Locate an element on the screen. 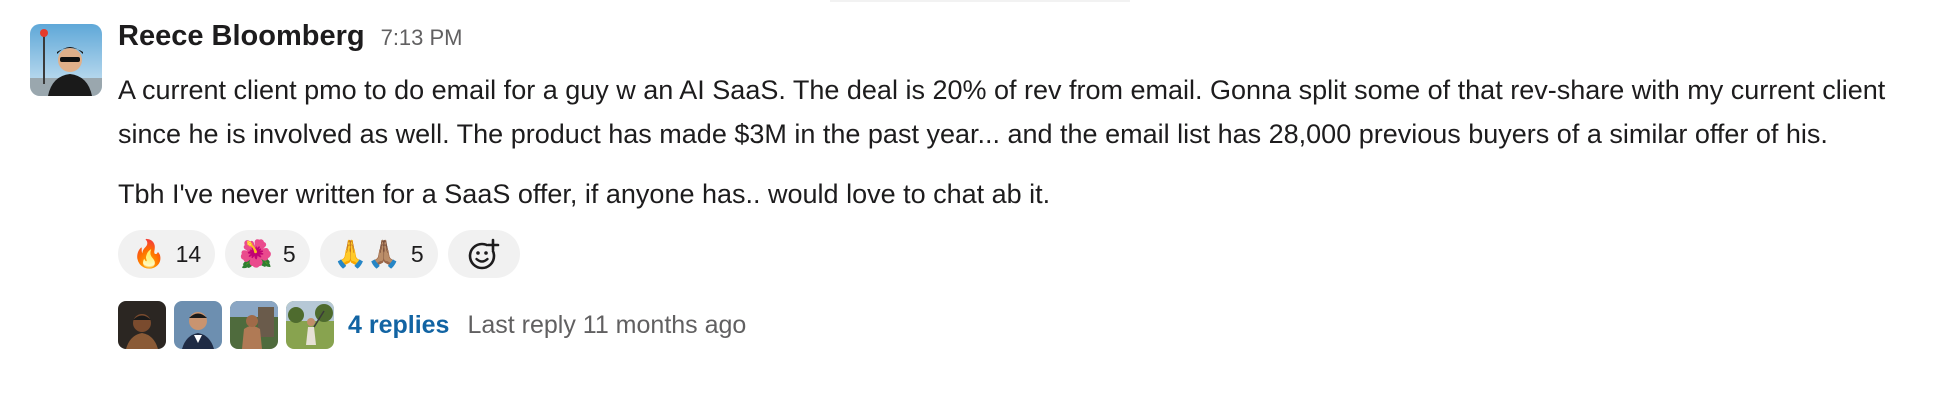 The image size is (1960, 400). reactions-bar: 🔥 14 🌺 5 🙏🙏🏽 5 is located at coordinates (1028, 254).